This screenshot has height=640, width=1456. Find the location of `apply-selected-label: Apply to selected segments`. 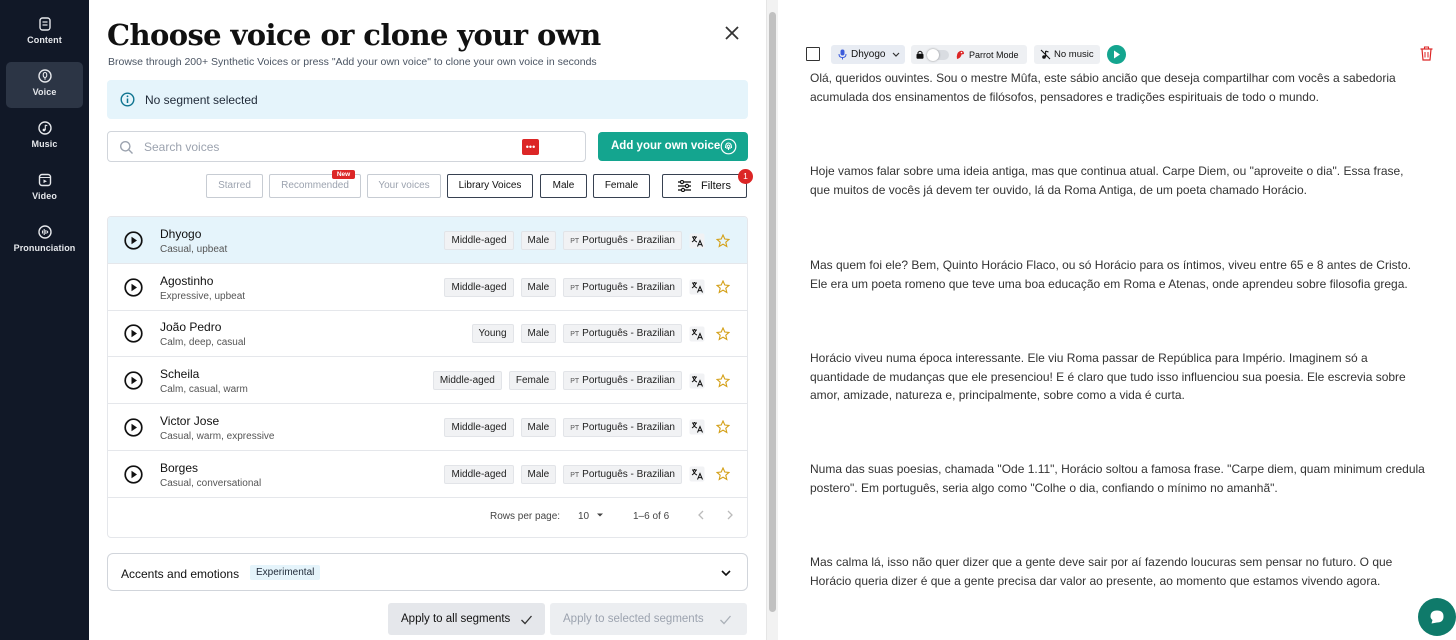

apply-selected-label: Apply to selected segments is located at coordinates (633, 619).